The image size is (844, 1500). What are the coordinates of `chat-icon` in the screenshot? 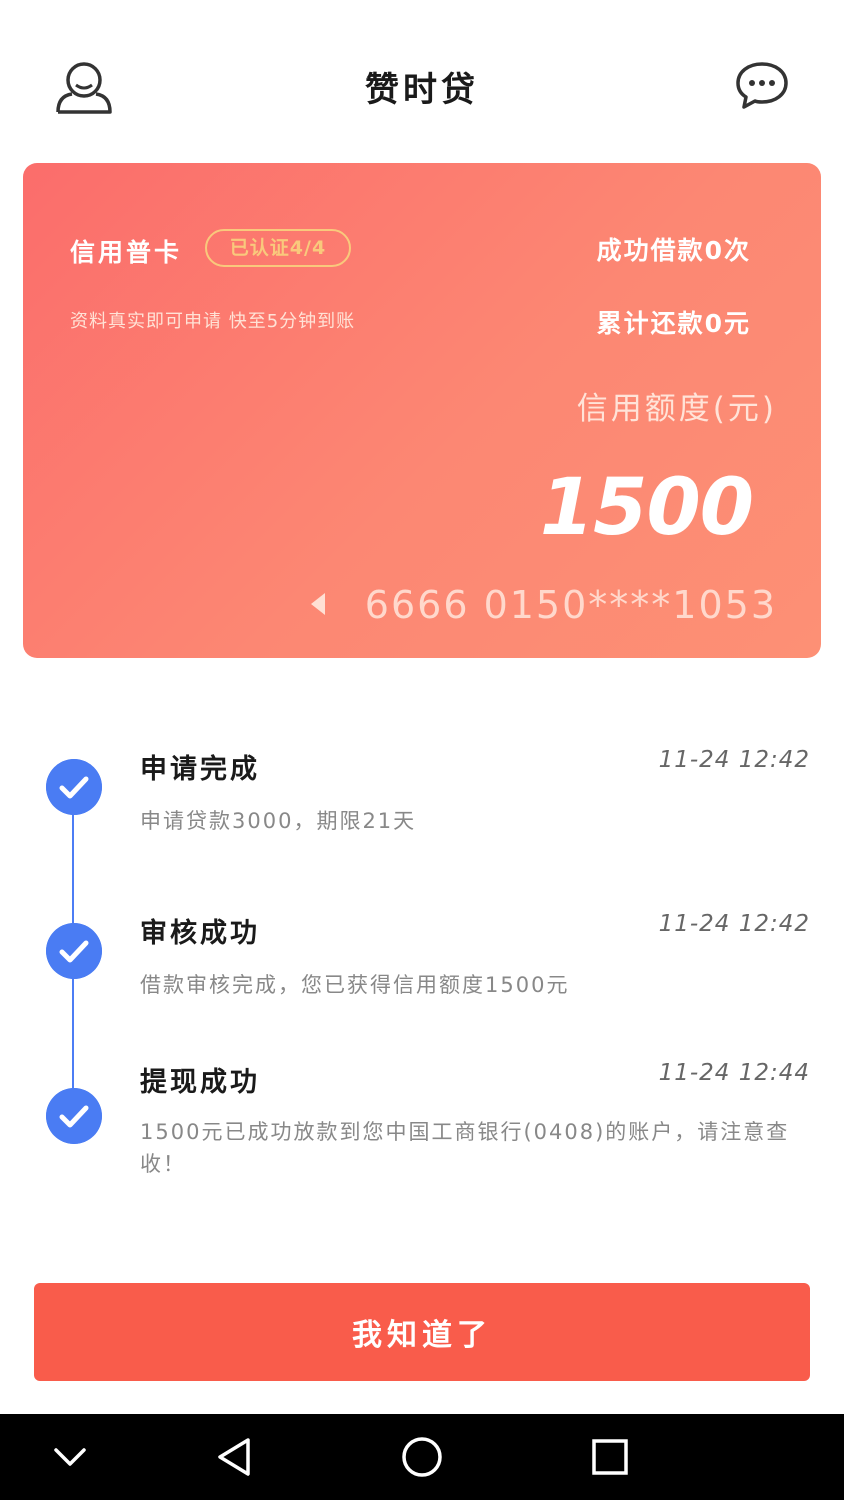 It's located at (762, 86).